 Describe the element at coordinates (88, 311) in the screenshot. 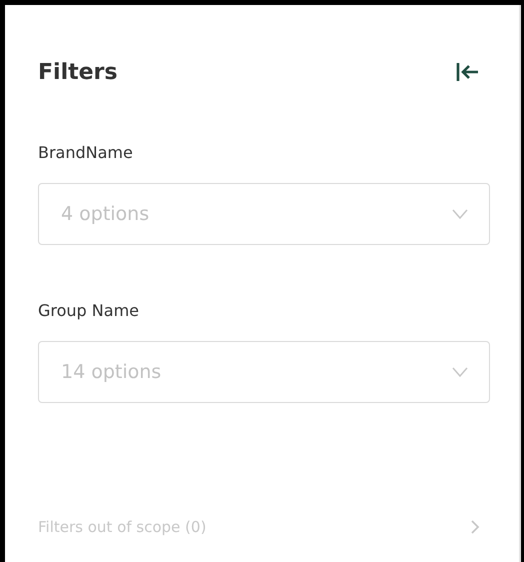

I see `filter-label: Group Name` at that location.